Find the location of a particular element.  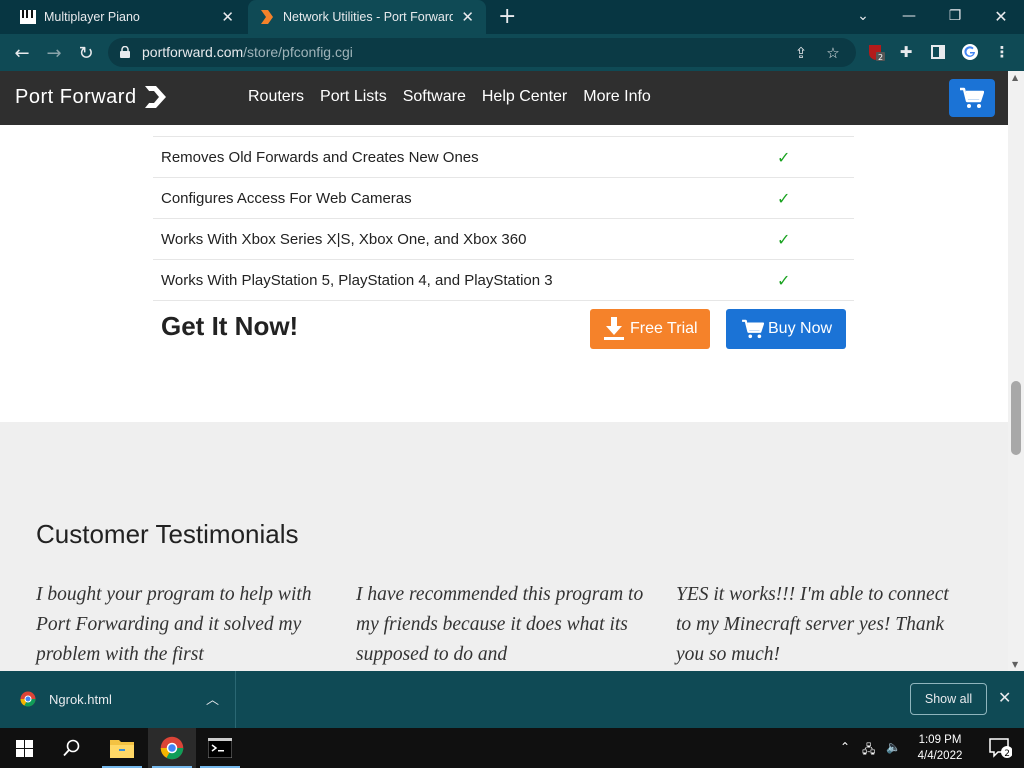

tab-multiplayer-piano: Multiplayer Piano ✕ is located at coordinates (127, 17).